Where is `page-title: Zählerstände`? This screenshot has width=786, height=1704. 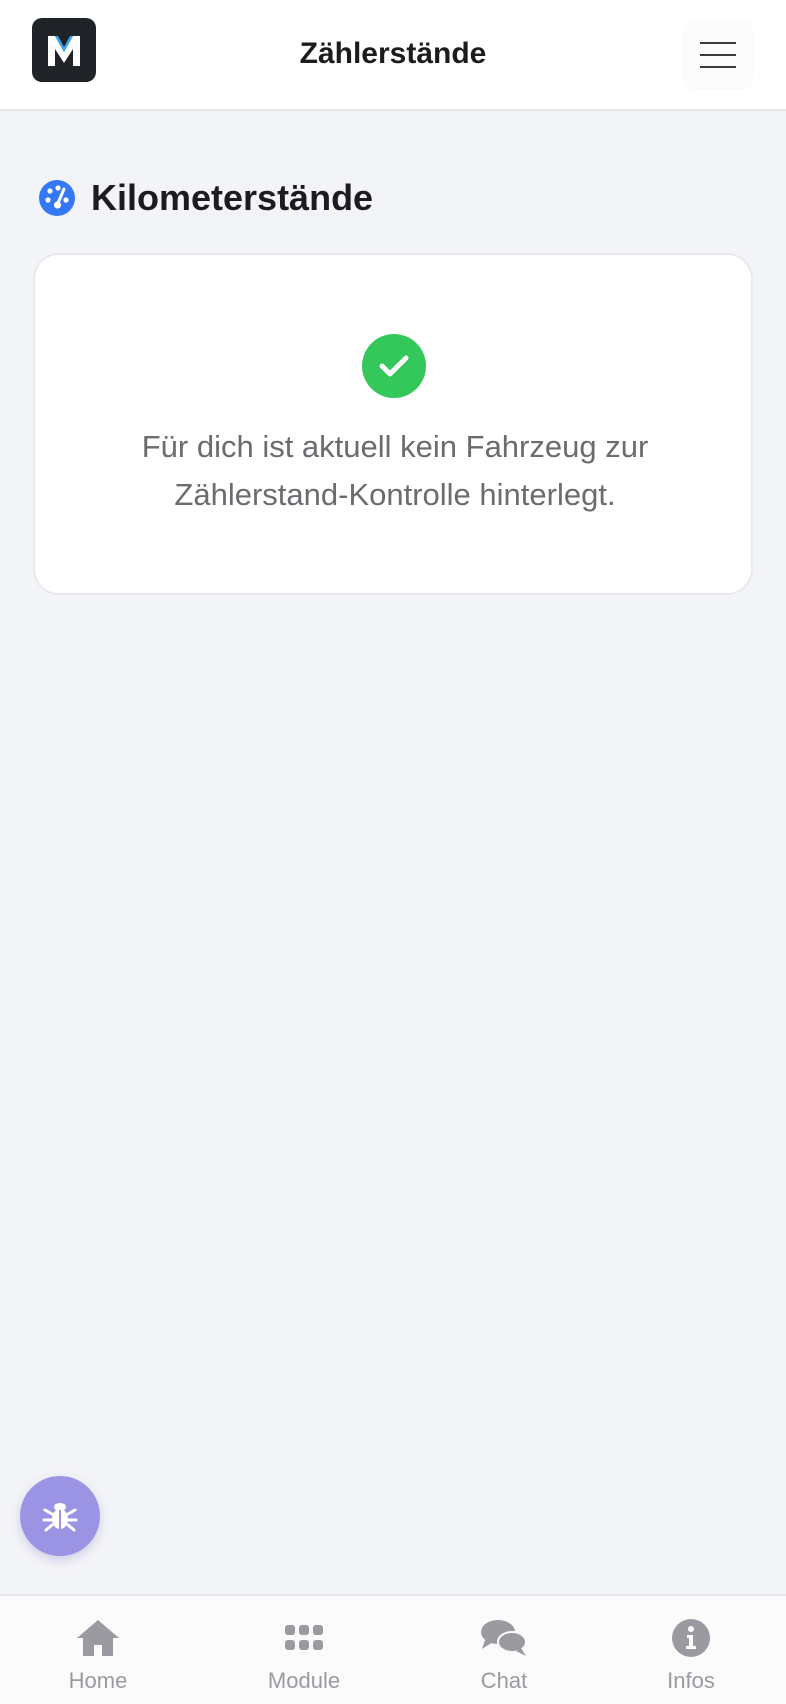
page-title: Zählerstände is located at coordinates (393, 53).